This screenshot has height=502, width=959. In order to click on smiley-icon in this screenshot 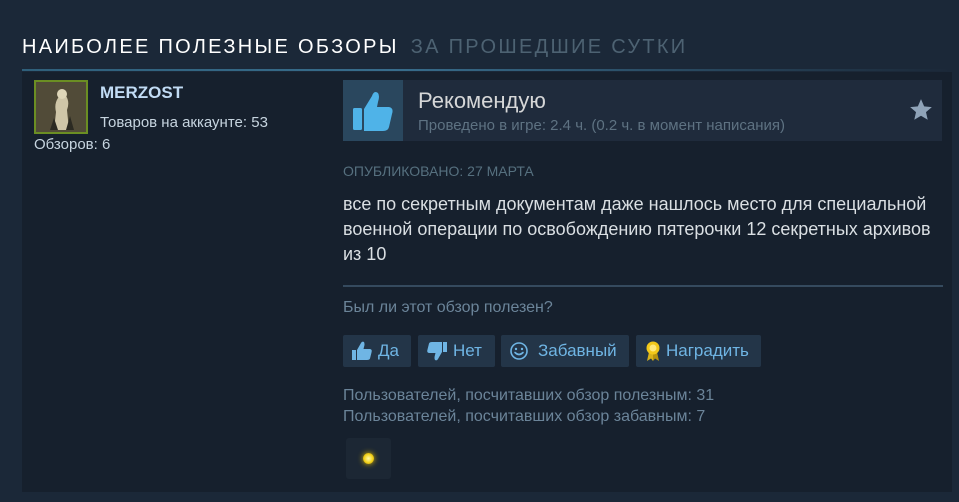, I will do `click(519, 351)`.